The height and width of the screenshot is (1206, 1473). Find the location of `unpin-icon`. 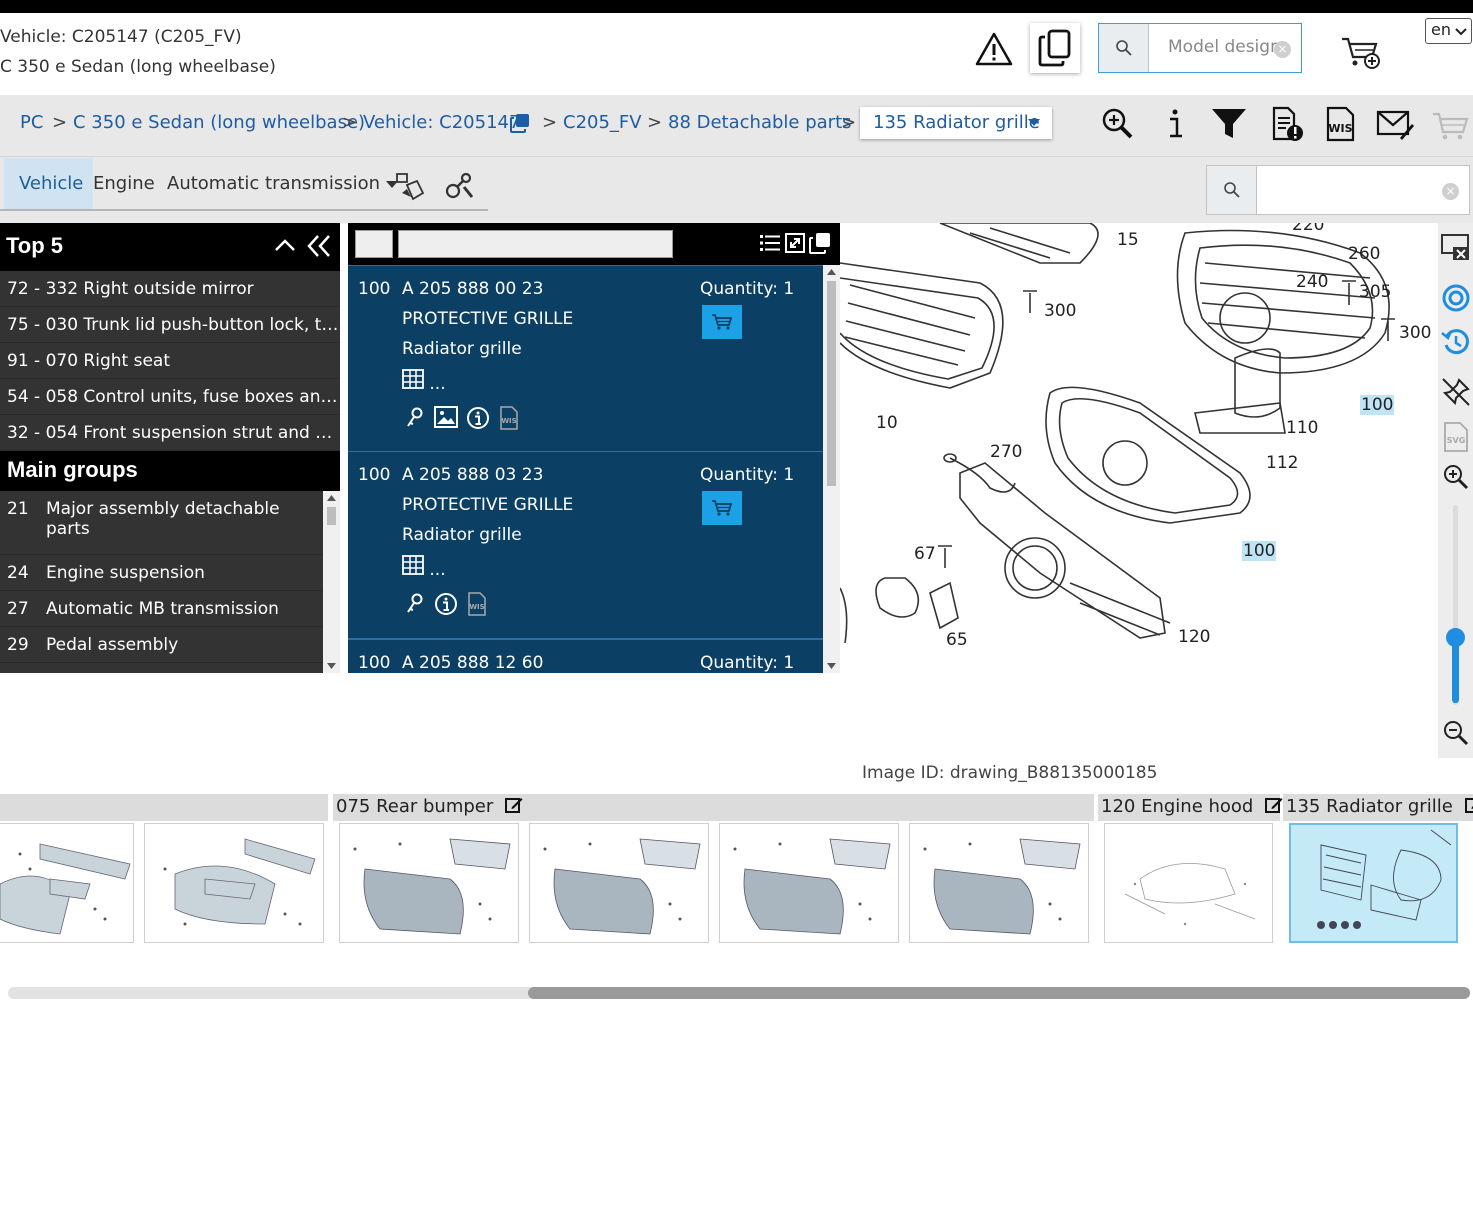

unpin-icon is located at coordinates (1456, 392).